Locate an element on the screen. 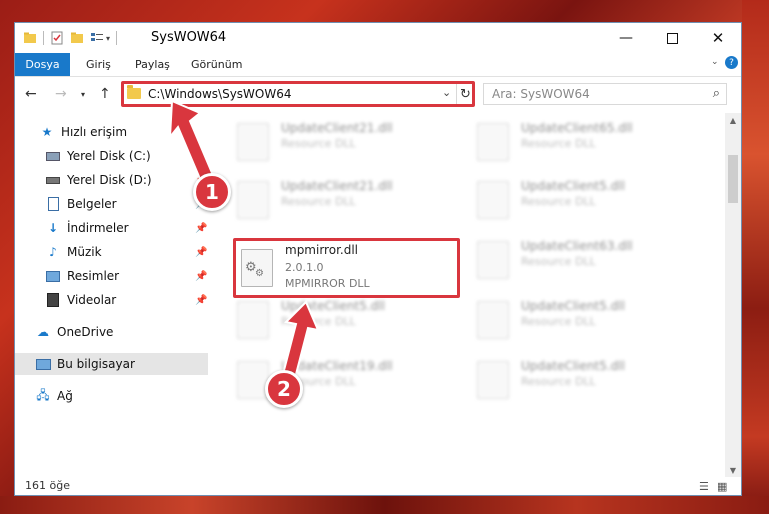 The height and width of the screenshot is (514, 769). video-icon is located at coordinates (53, 300).